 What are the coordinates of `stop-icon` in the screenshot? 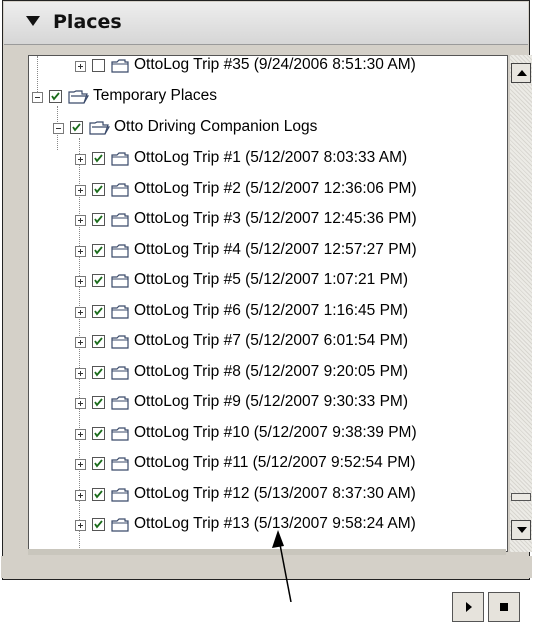 It's located at (504, 607).